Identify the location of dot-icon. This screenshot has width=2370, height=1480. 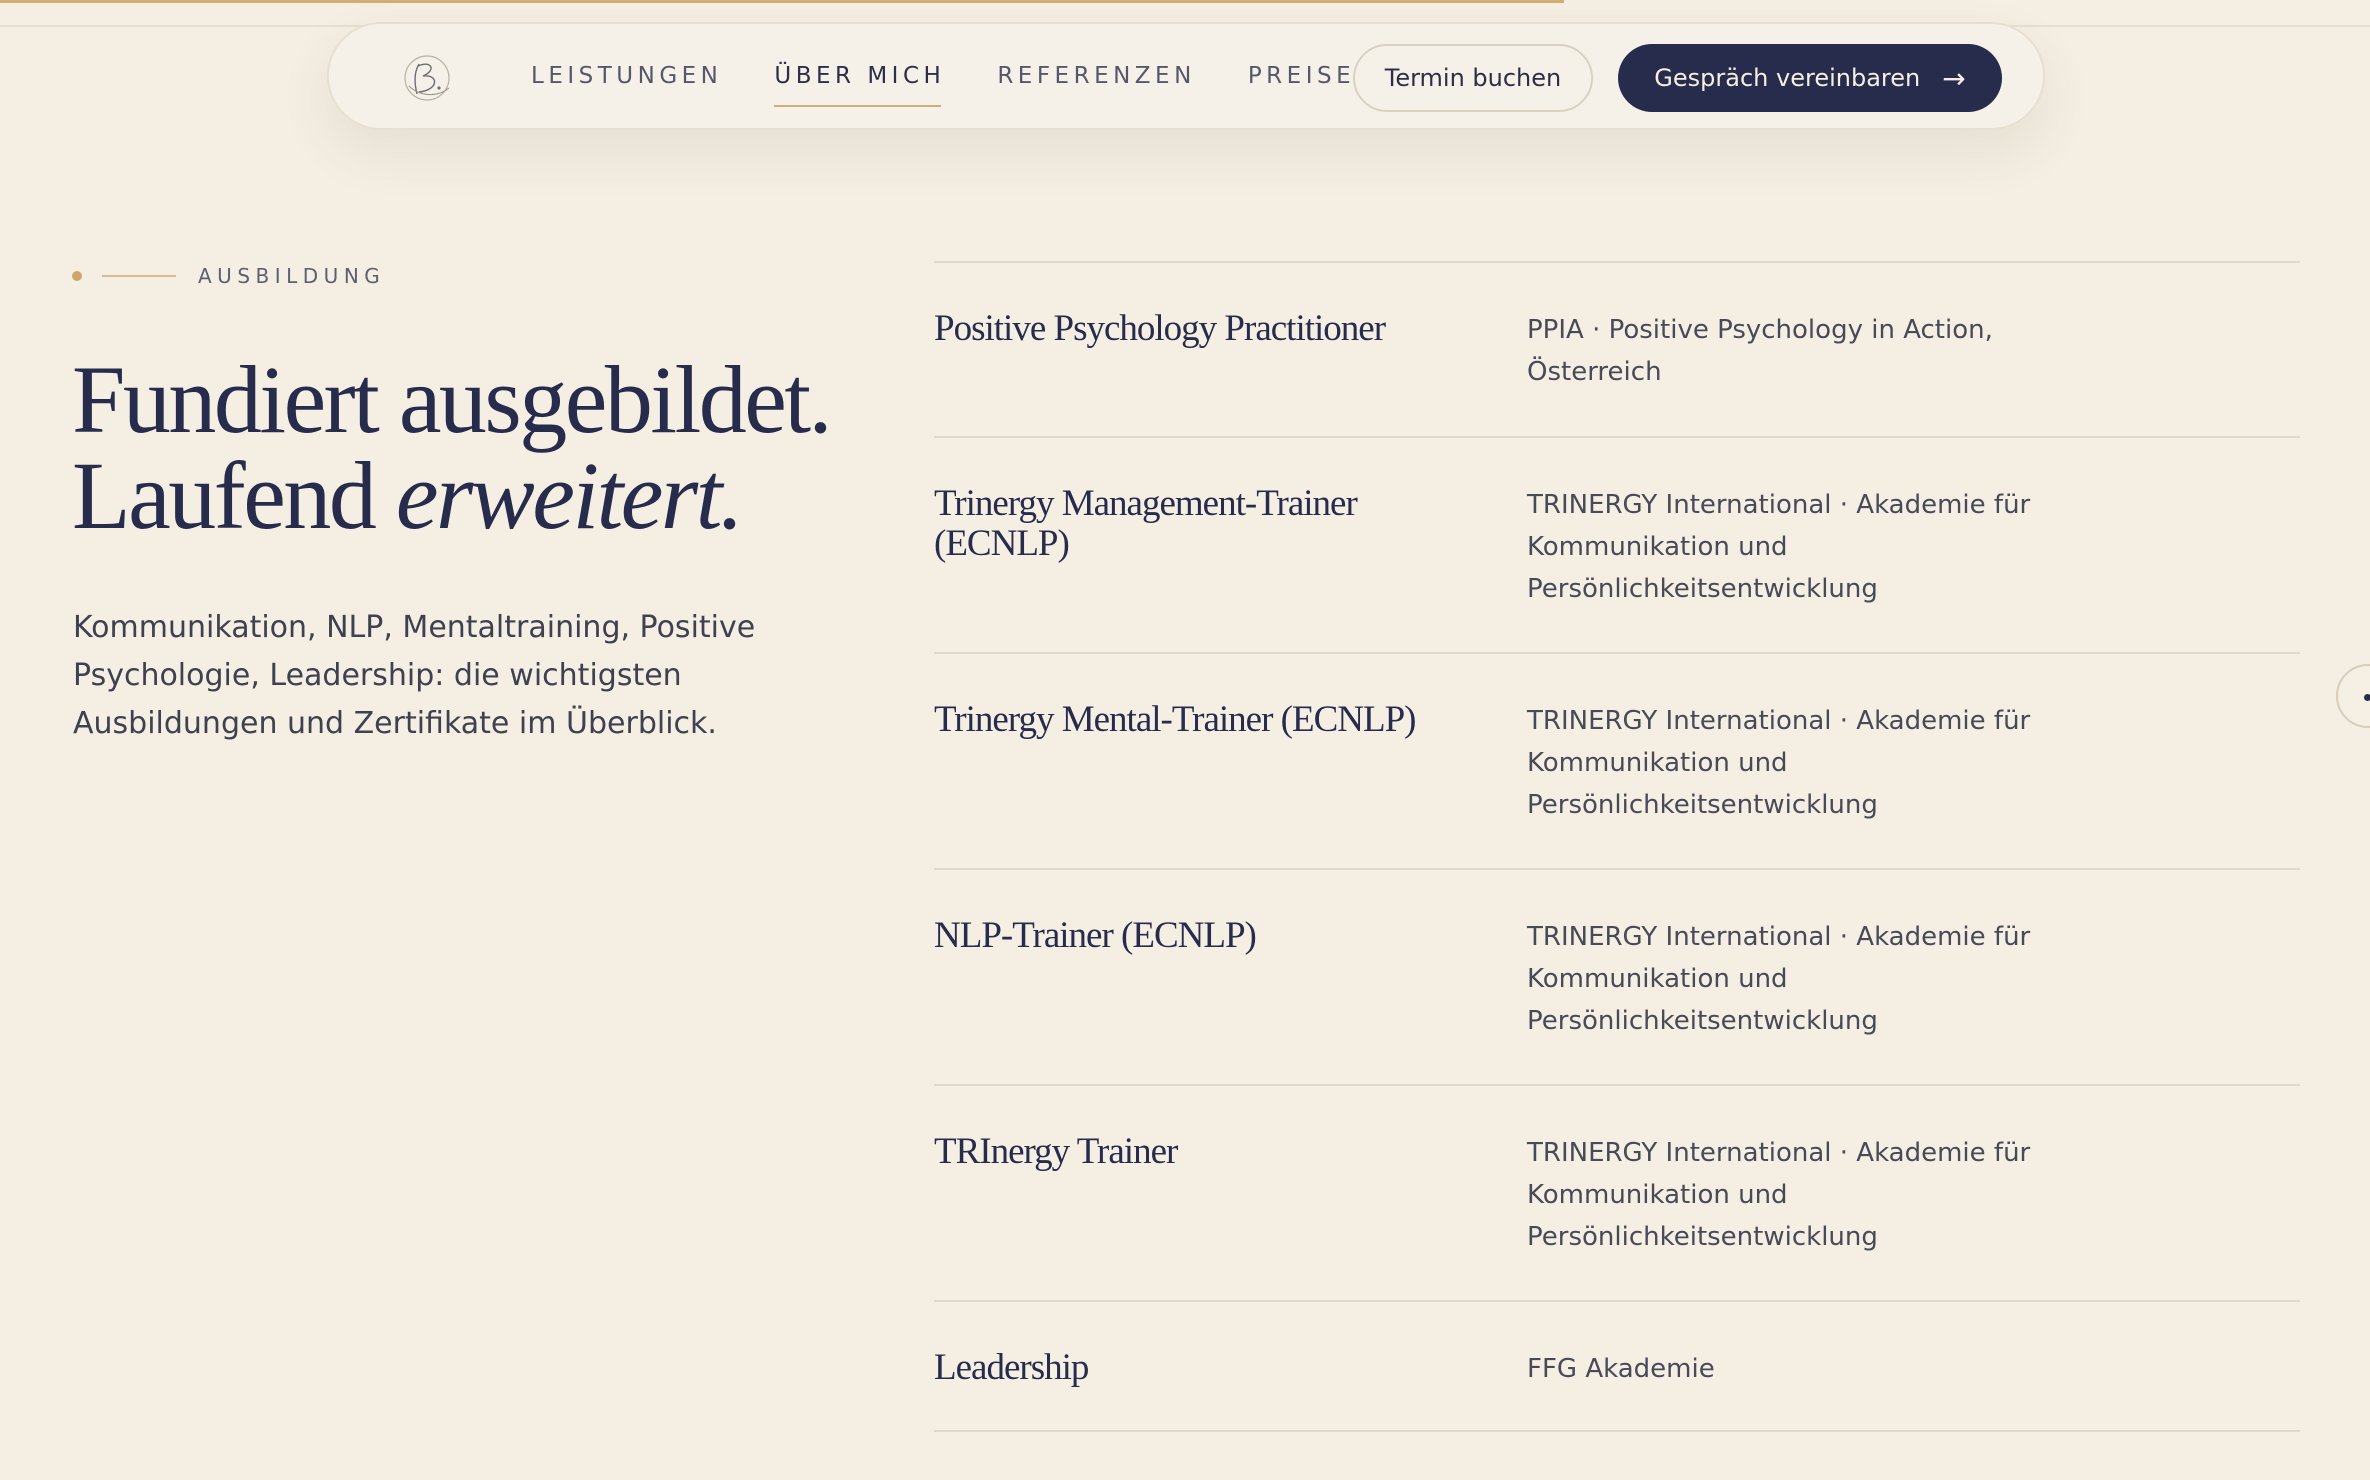
(2367, 697).